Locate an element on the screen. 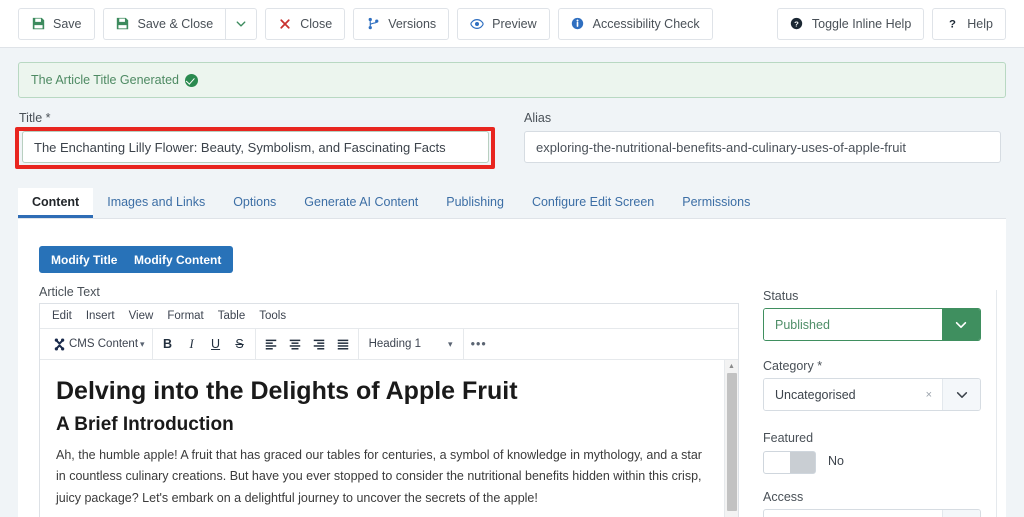  scroll-up-arrow-icon: ▲ is located at coordinates (731, 366).